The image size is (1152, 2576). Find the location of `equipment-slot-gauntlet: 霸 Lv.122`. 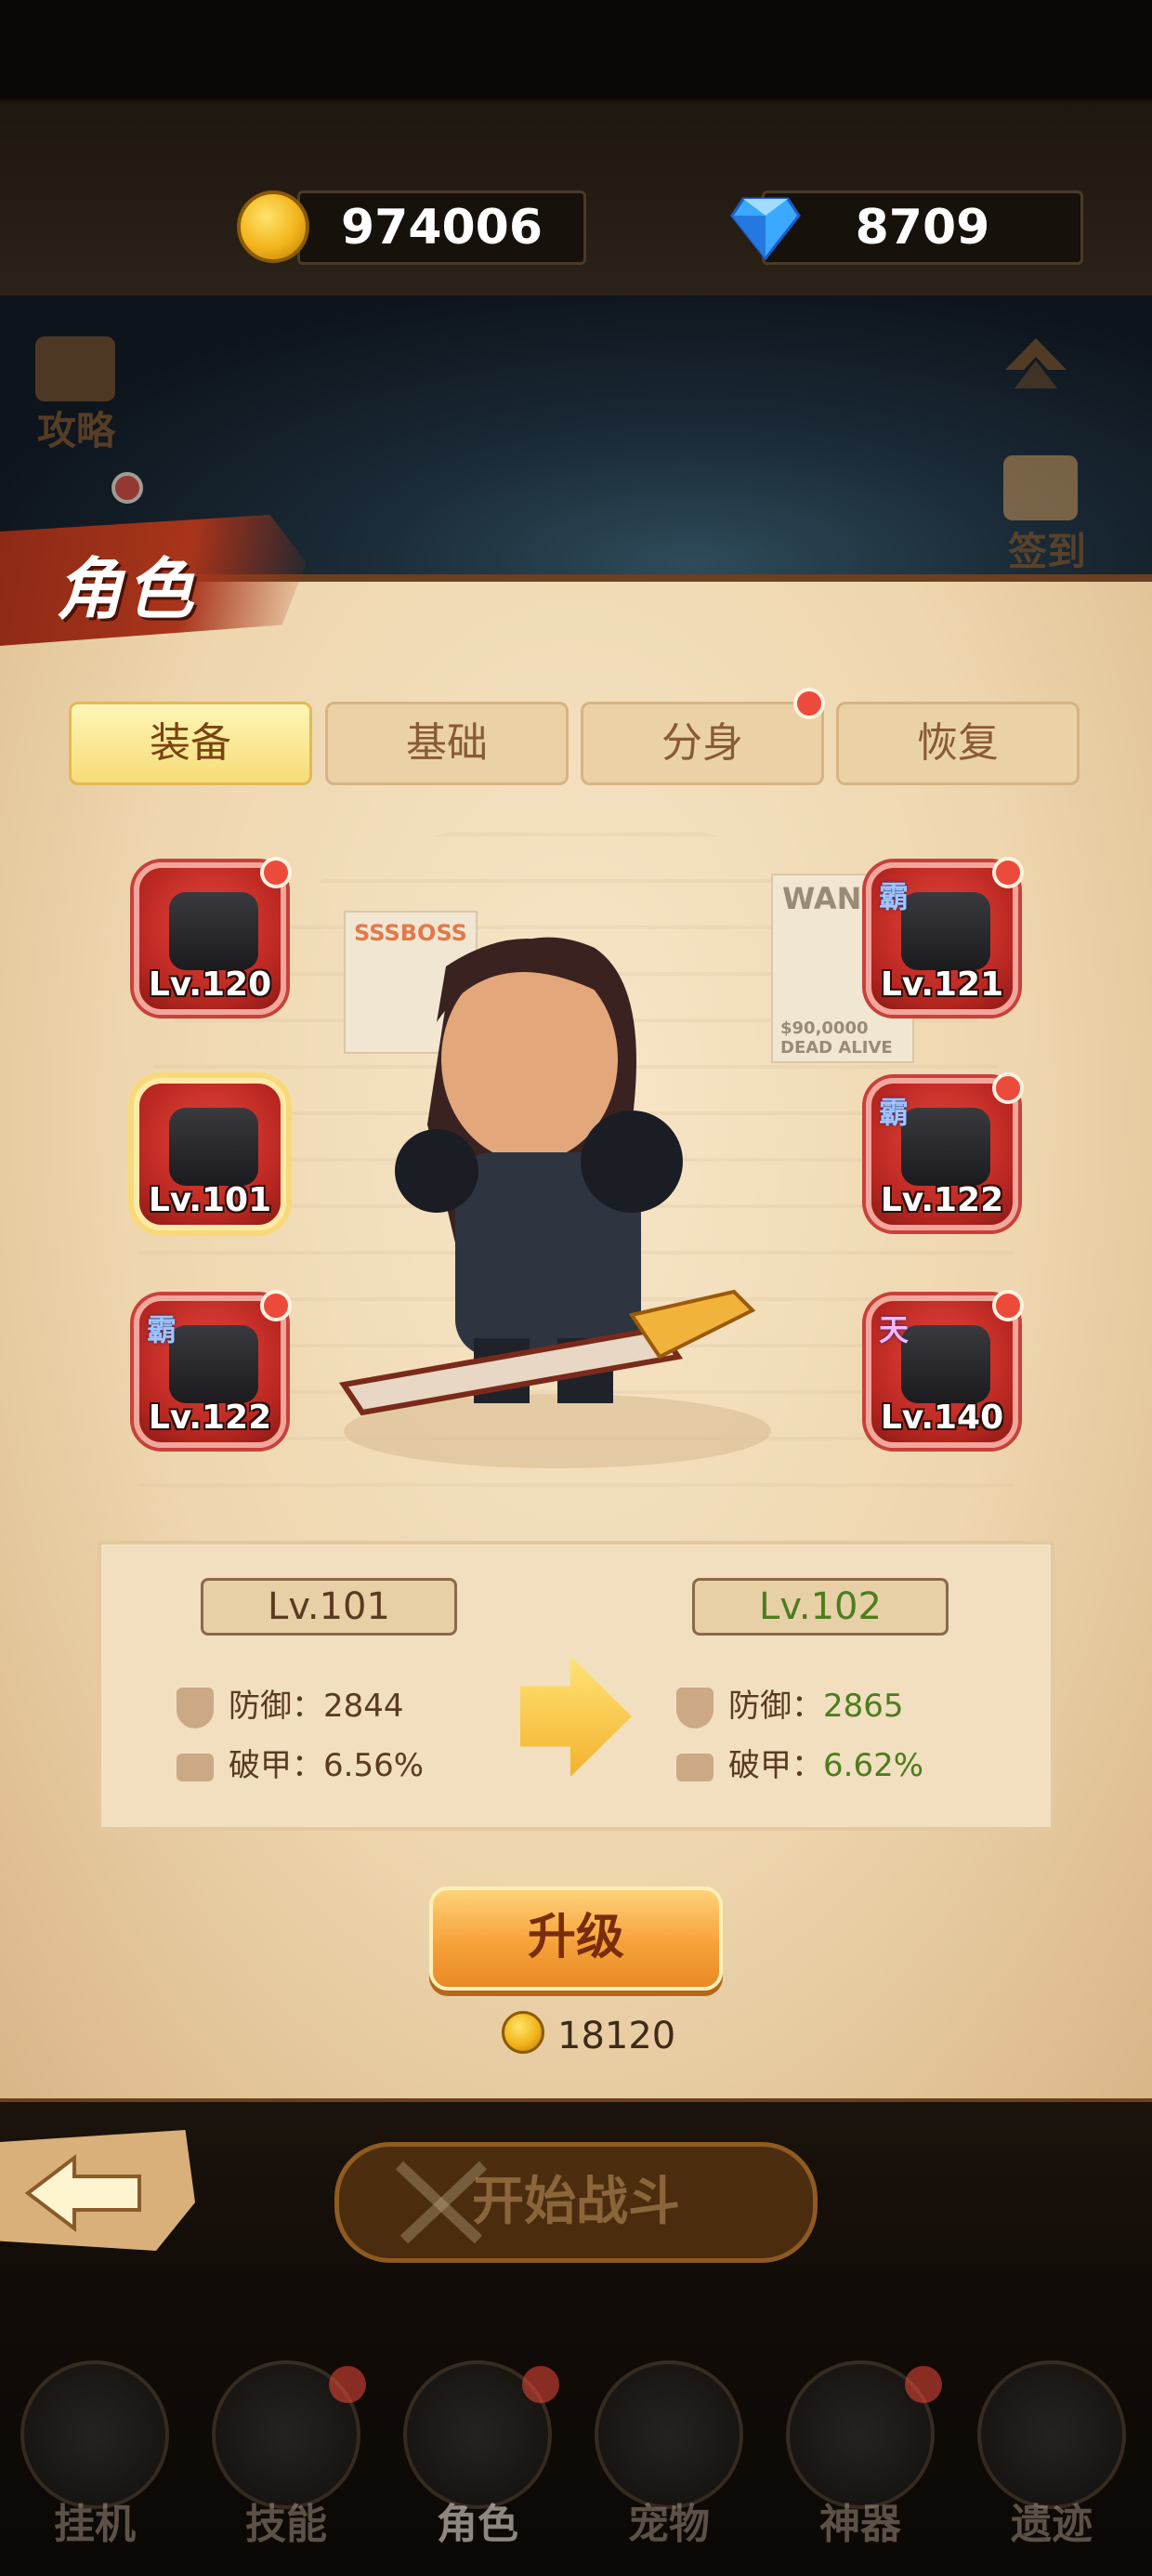

equipment-slot-gauntlet: 霸 Lv.122 is located at coordinates (213, 1369).